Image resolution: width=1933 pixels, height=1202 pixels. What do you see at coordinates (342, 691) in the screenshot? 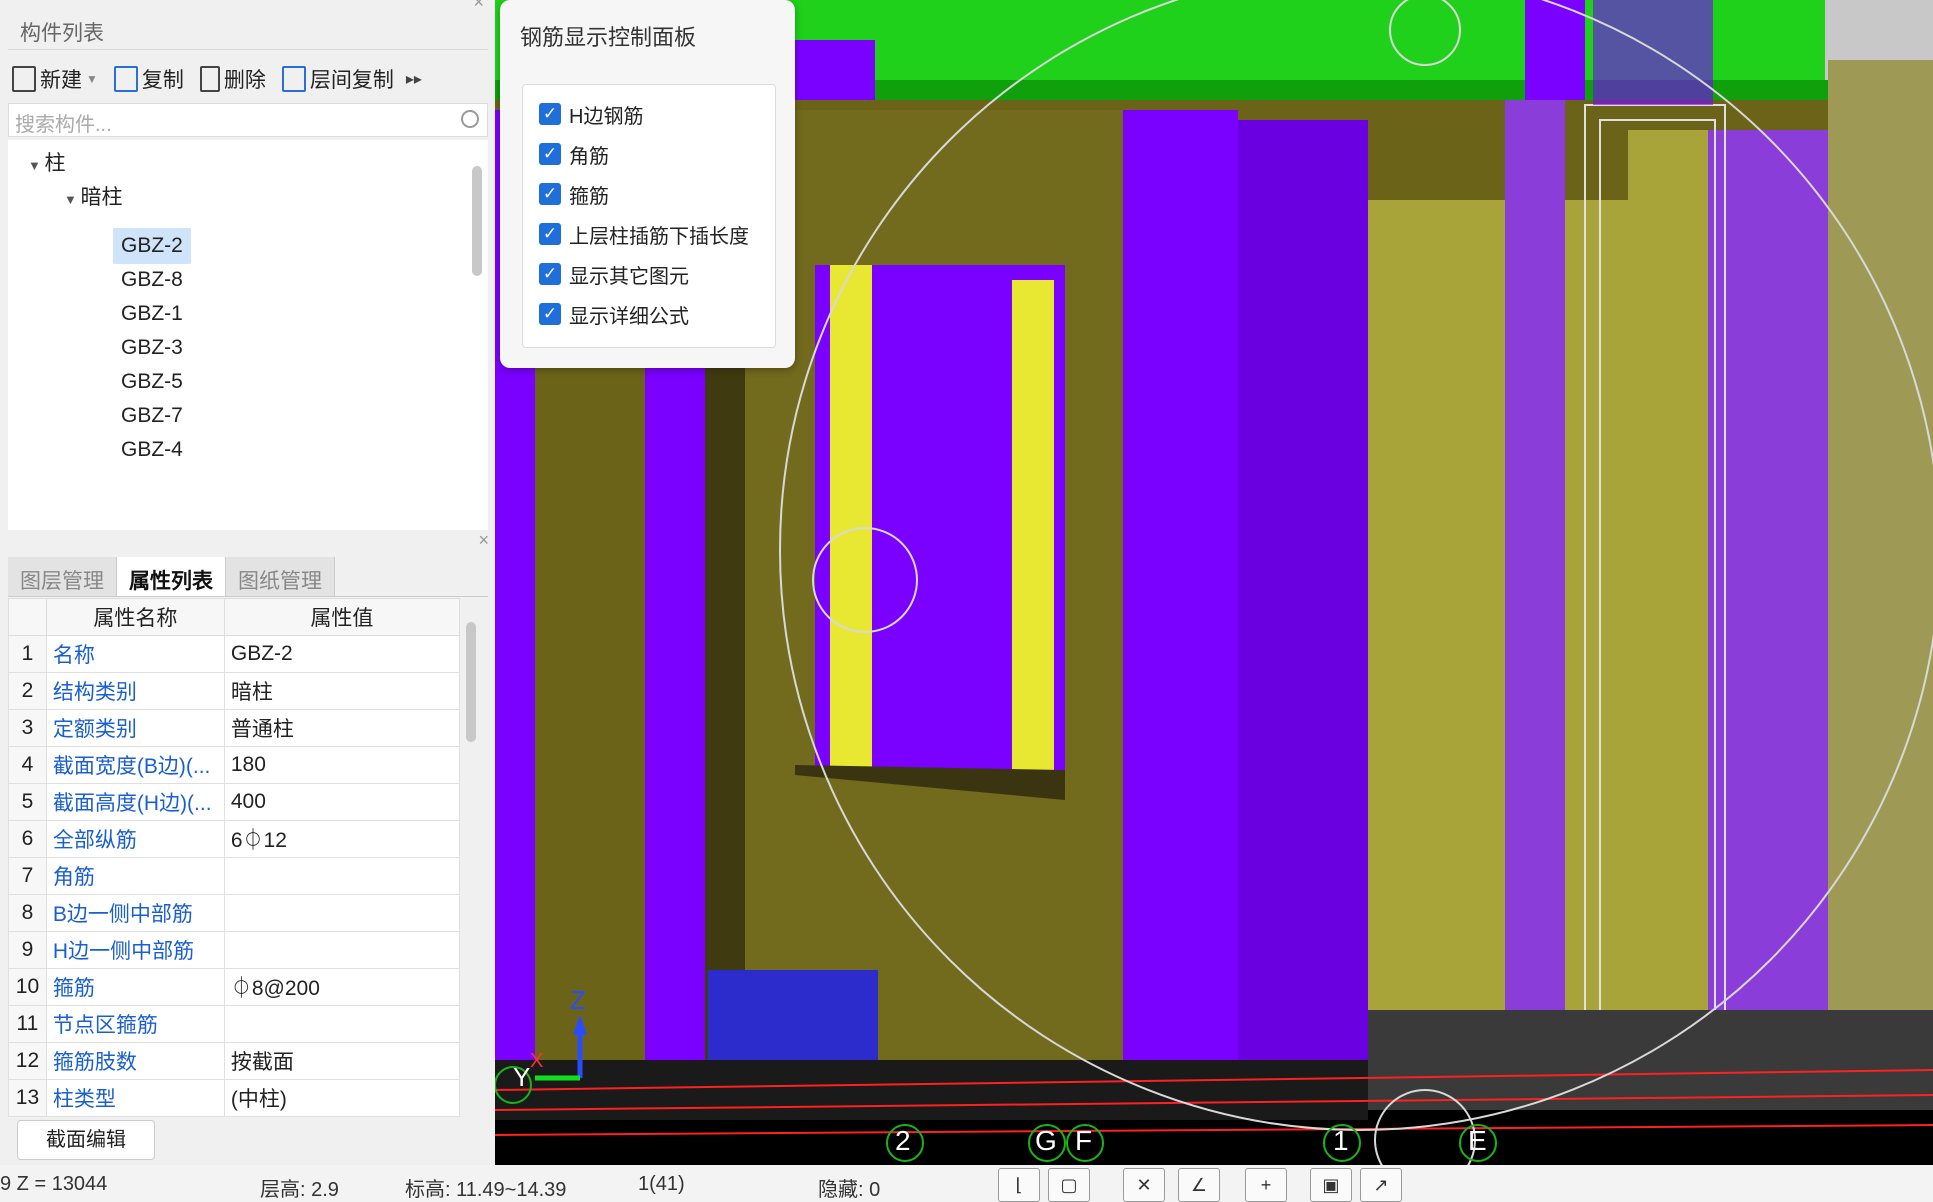
I see `property-value: 暗柱` at bounding box center [342, 691].